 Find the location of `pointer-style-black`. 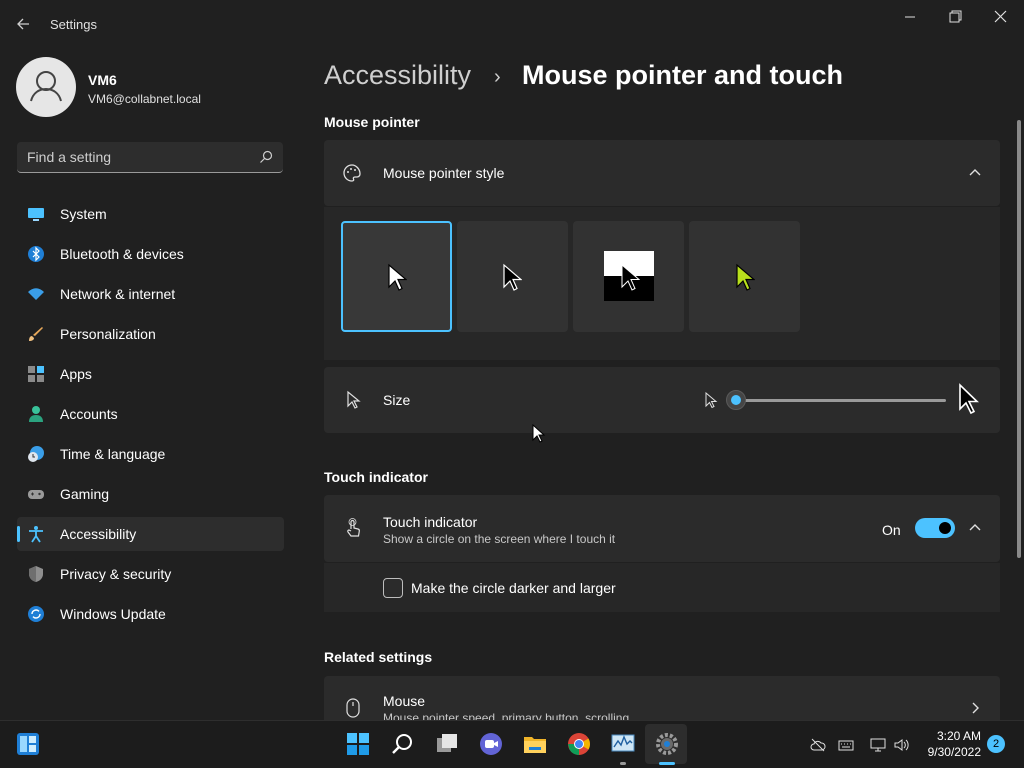

pointer-style-black is located at coordinates (512, 276).